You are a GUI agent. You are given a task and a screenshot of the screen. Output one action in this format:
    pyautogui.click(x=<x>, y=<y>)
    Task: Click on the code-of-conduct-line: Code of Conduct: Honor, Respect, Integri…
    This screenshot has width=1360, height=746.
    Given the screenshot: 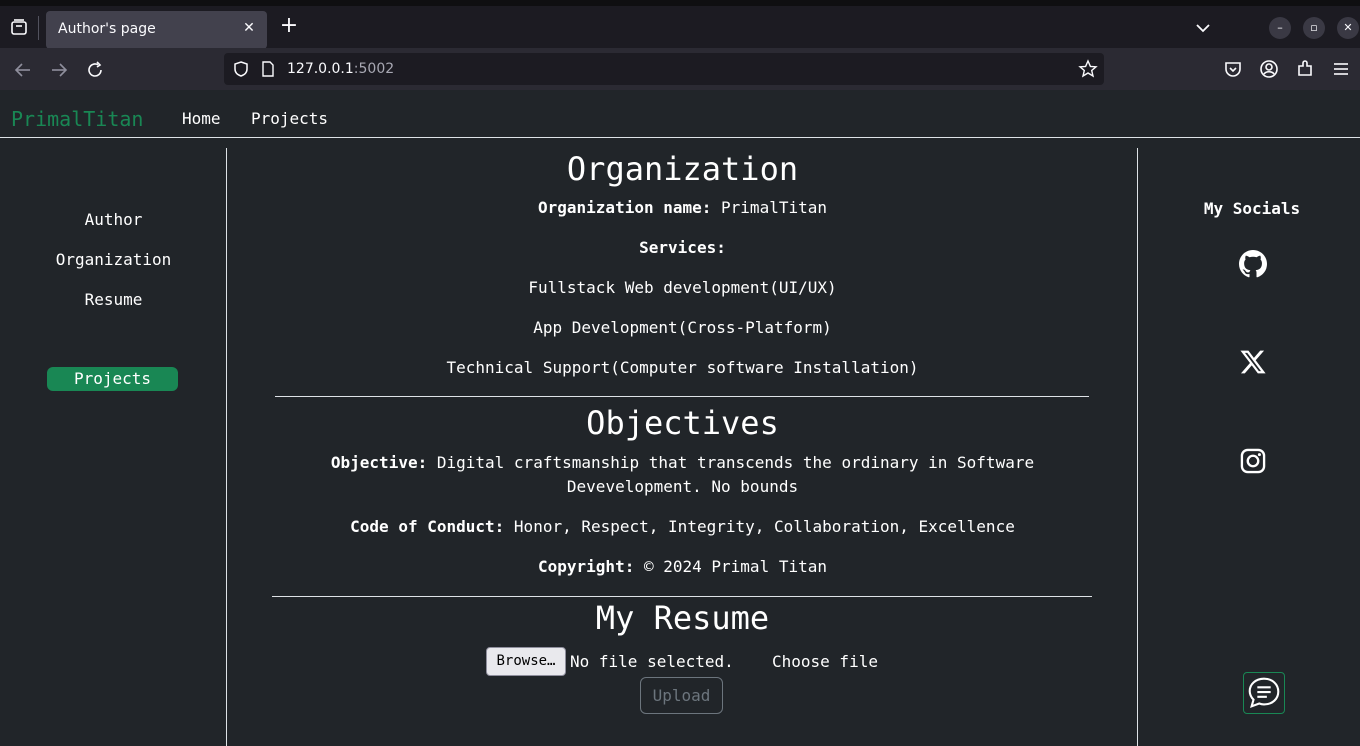 What is the action you would take?
    pyautogui.click(x=682, y=527)
    